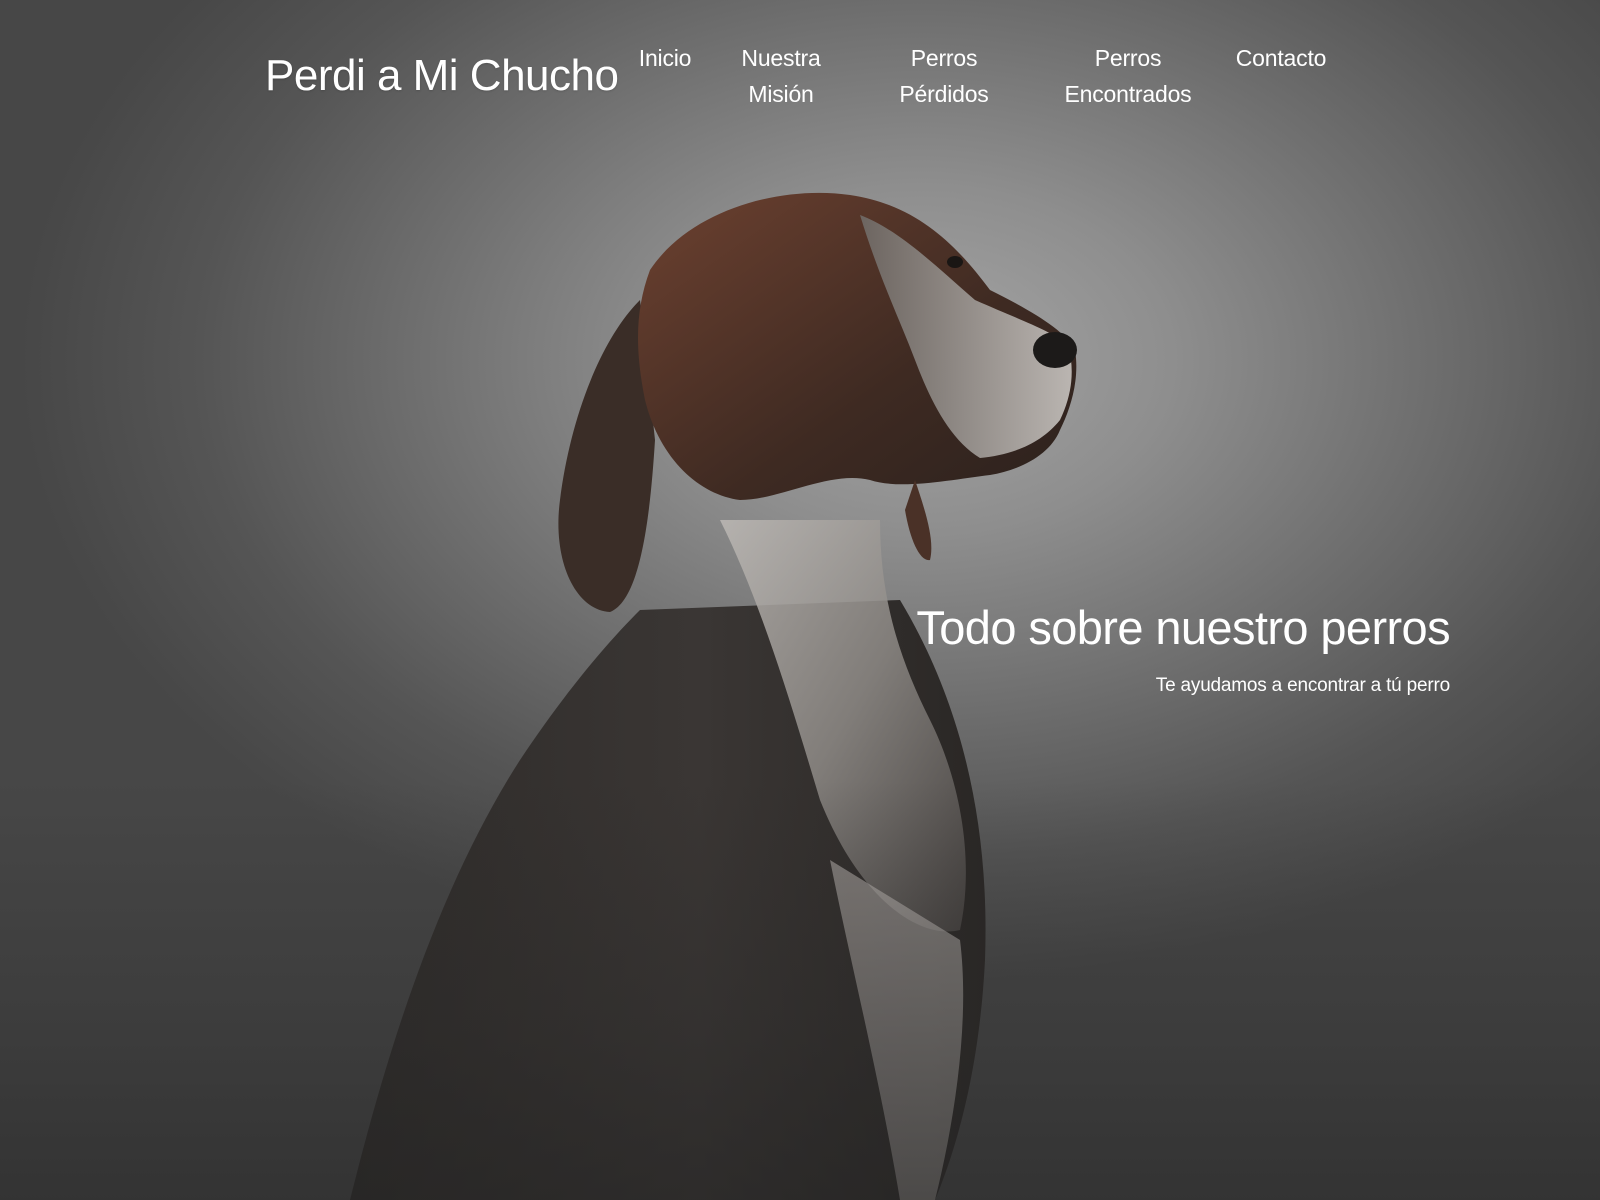 This screenshot has height=1200, width=1600. I want to click on nav-item-label-line2: Pérdidos, so click(944, 94).